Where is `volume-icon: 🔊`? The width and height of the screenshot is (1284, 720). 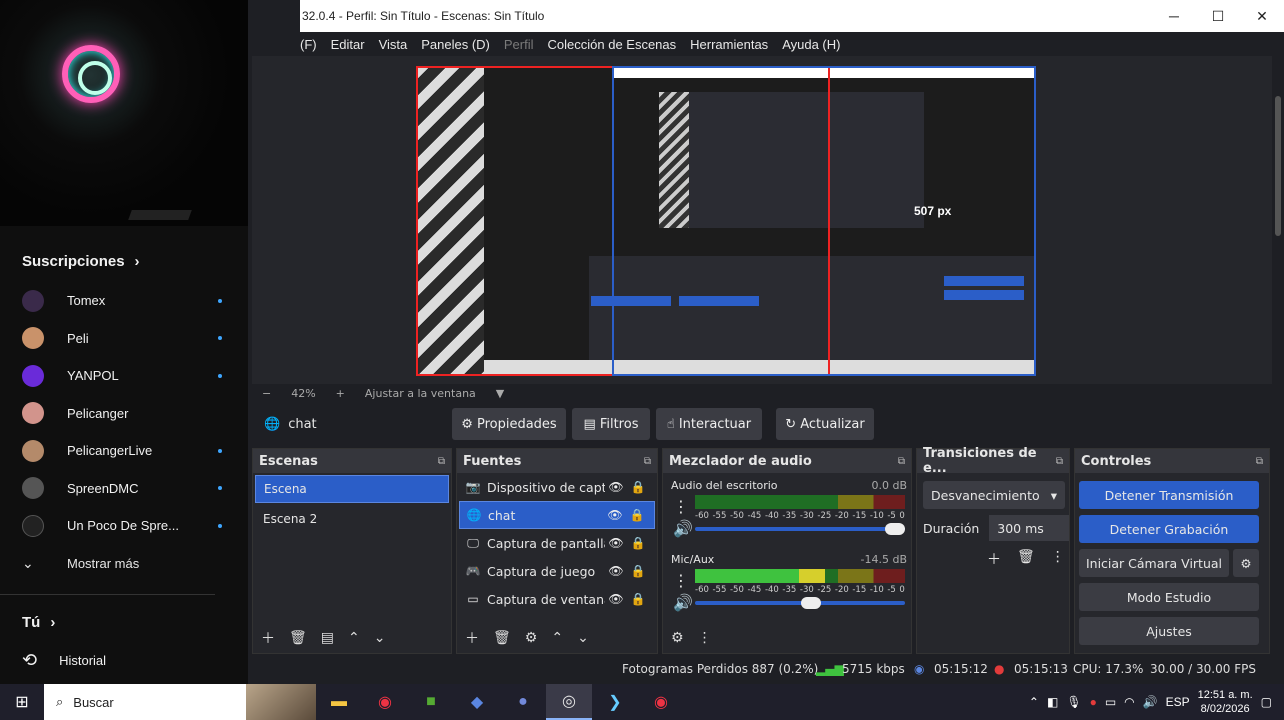
volume-icon: 🔊 is located at coordinates (1150, 702).